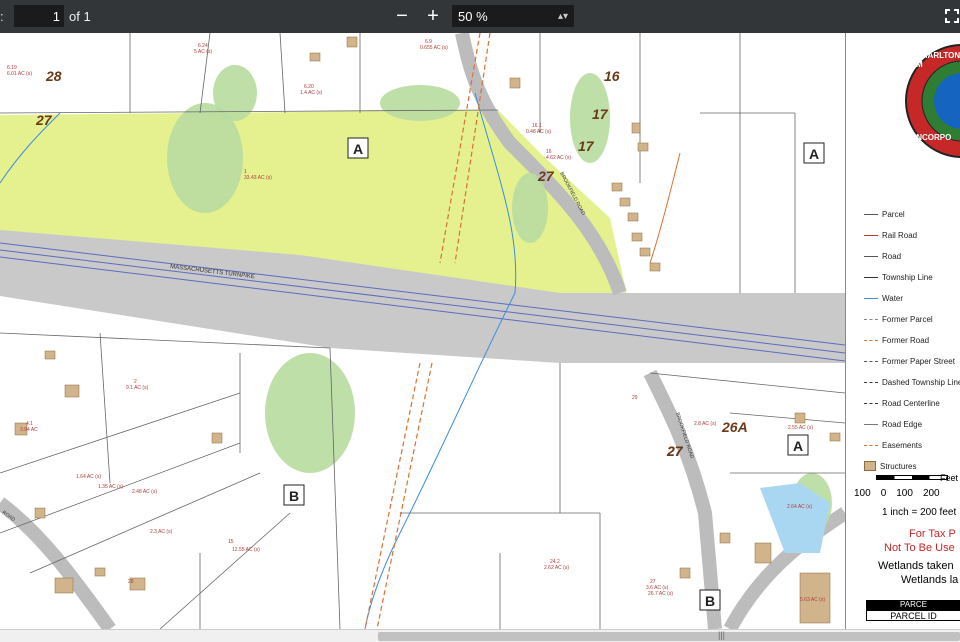  I want to click on parcel-note: 3.94 AC, so click(29, 430).